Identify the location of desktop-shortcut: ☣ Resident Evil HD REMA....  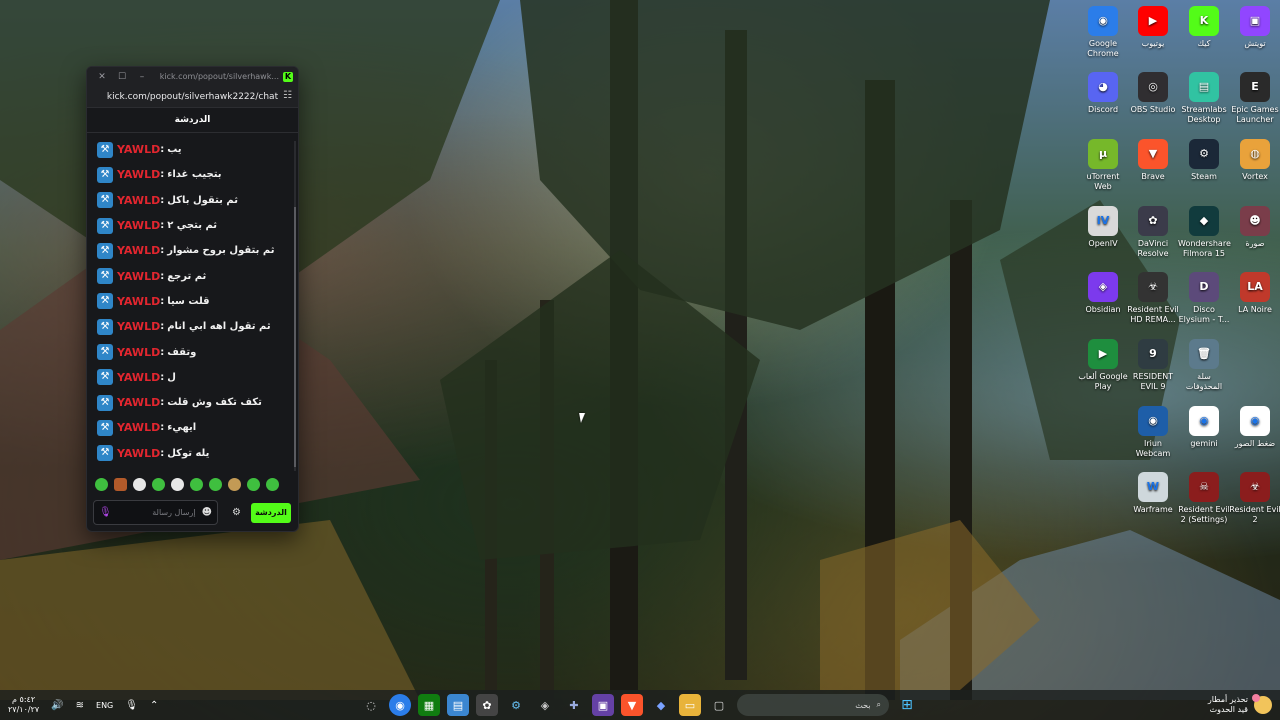
(1153, 298).